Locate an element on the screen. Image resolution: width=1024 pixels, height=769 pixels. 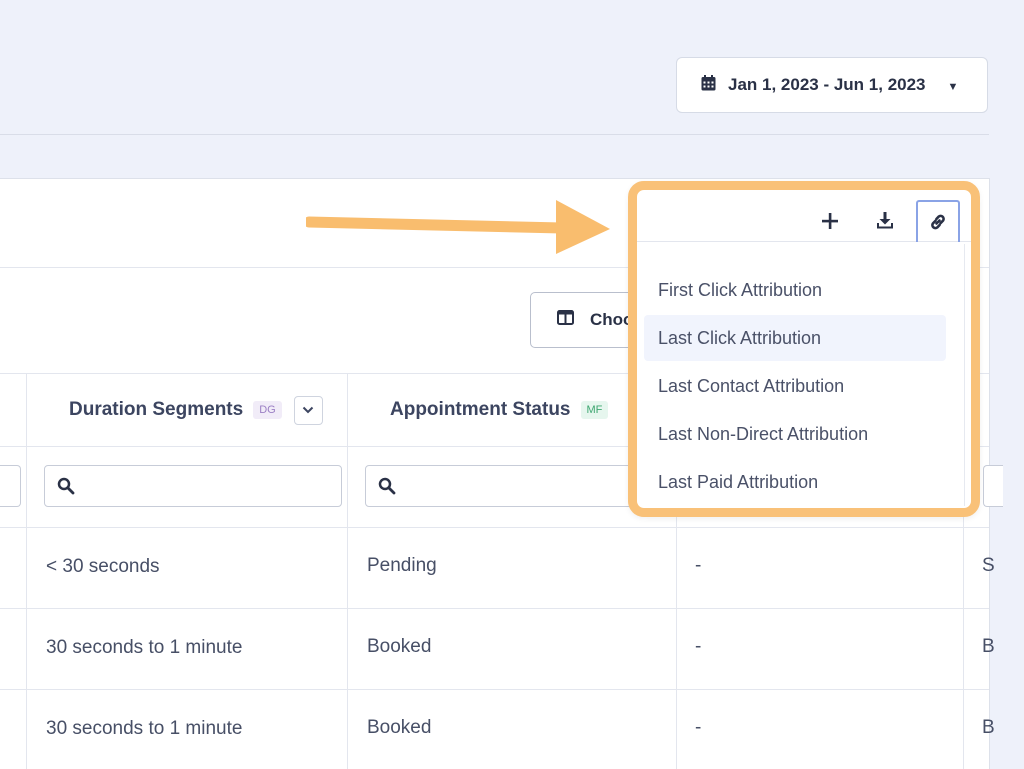
cell-duration: < 30 seconds is located at coordinates (103, 566).